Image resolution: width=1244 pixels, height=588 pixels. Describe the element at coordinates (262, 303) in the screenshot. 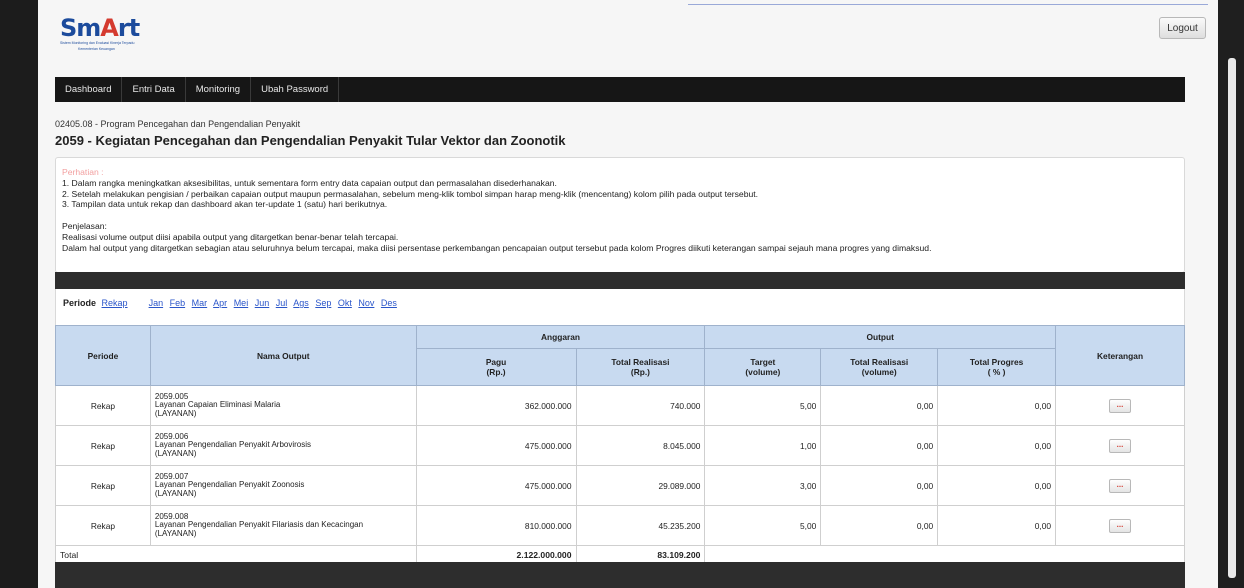

I see `periode-link-jun: Jun` at that location.